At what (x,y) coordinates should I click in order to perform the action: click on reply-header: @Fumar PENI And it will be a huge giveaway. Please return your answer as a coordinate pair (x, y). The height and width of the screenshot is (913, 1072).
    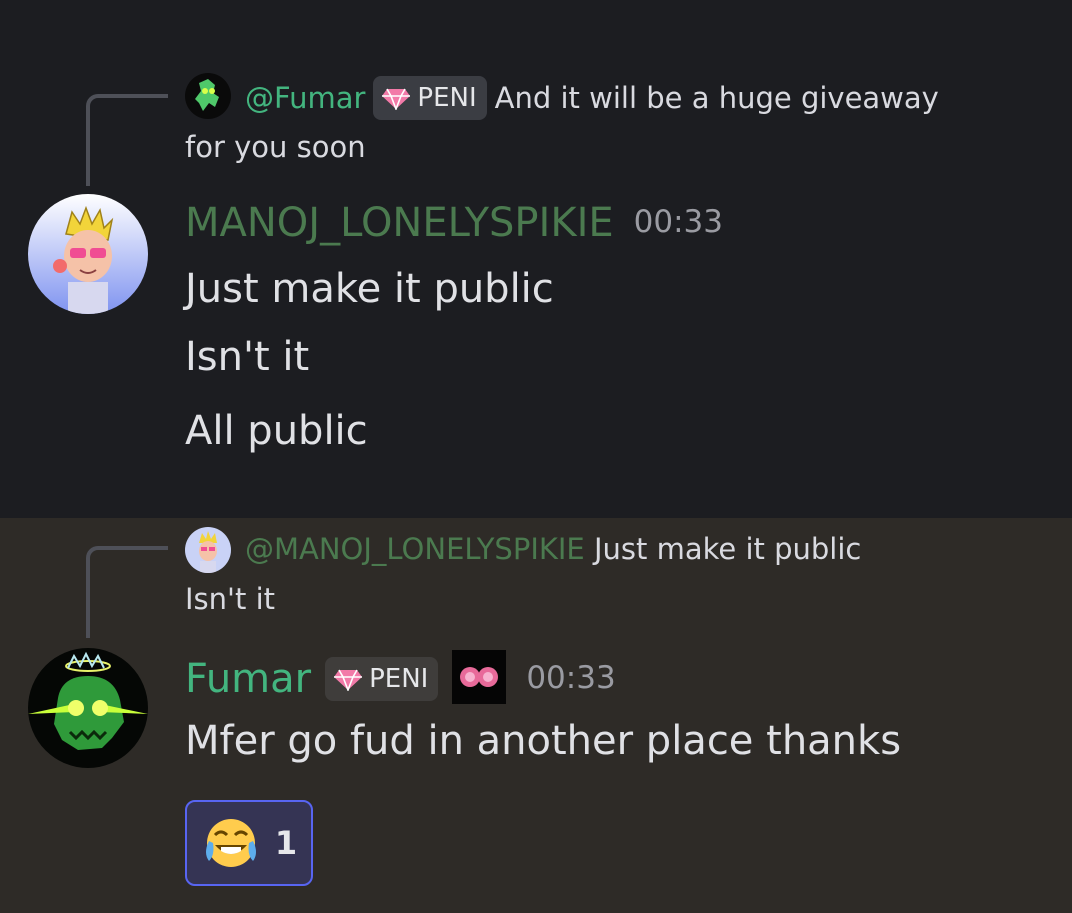
    Looking at the image, I should click on (592, 99).